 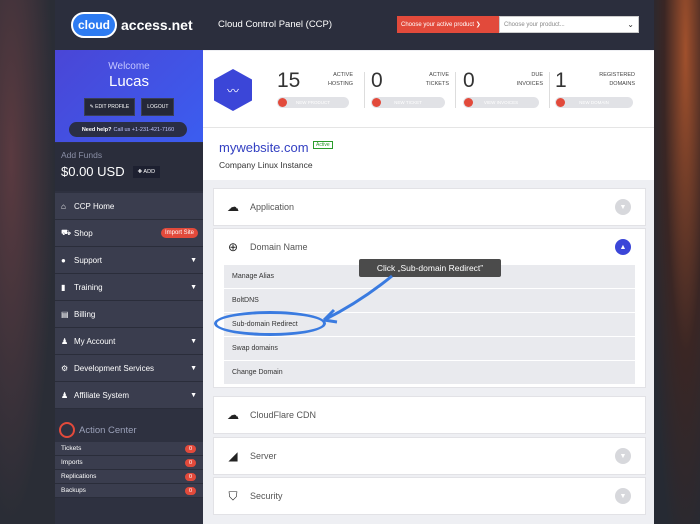 I want to click on submenu-item-swap-domains: Swap domains, so click(x=429, y=349).